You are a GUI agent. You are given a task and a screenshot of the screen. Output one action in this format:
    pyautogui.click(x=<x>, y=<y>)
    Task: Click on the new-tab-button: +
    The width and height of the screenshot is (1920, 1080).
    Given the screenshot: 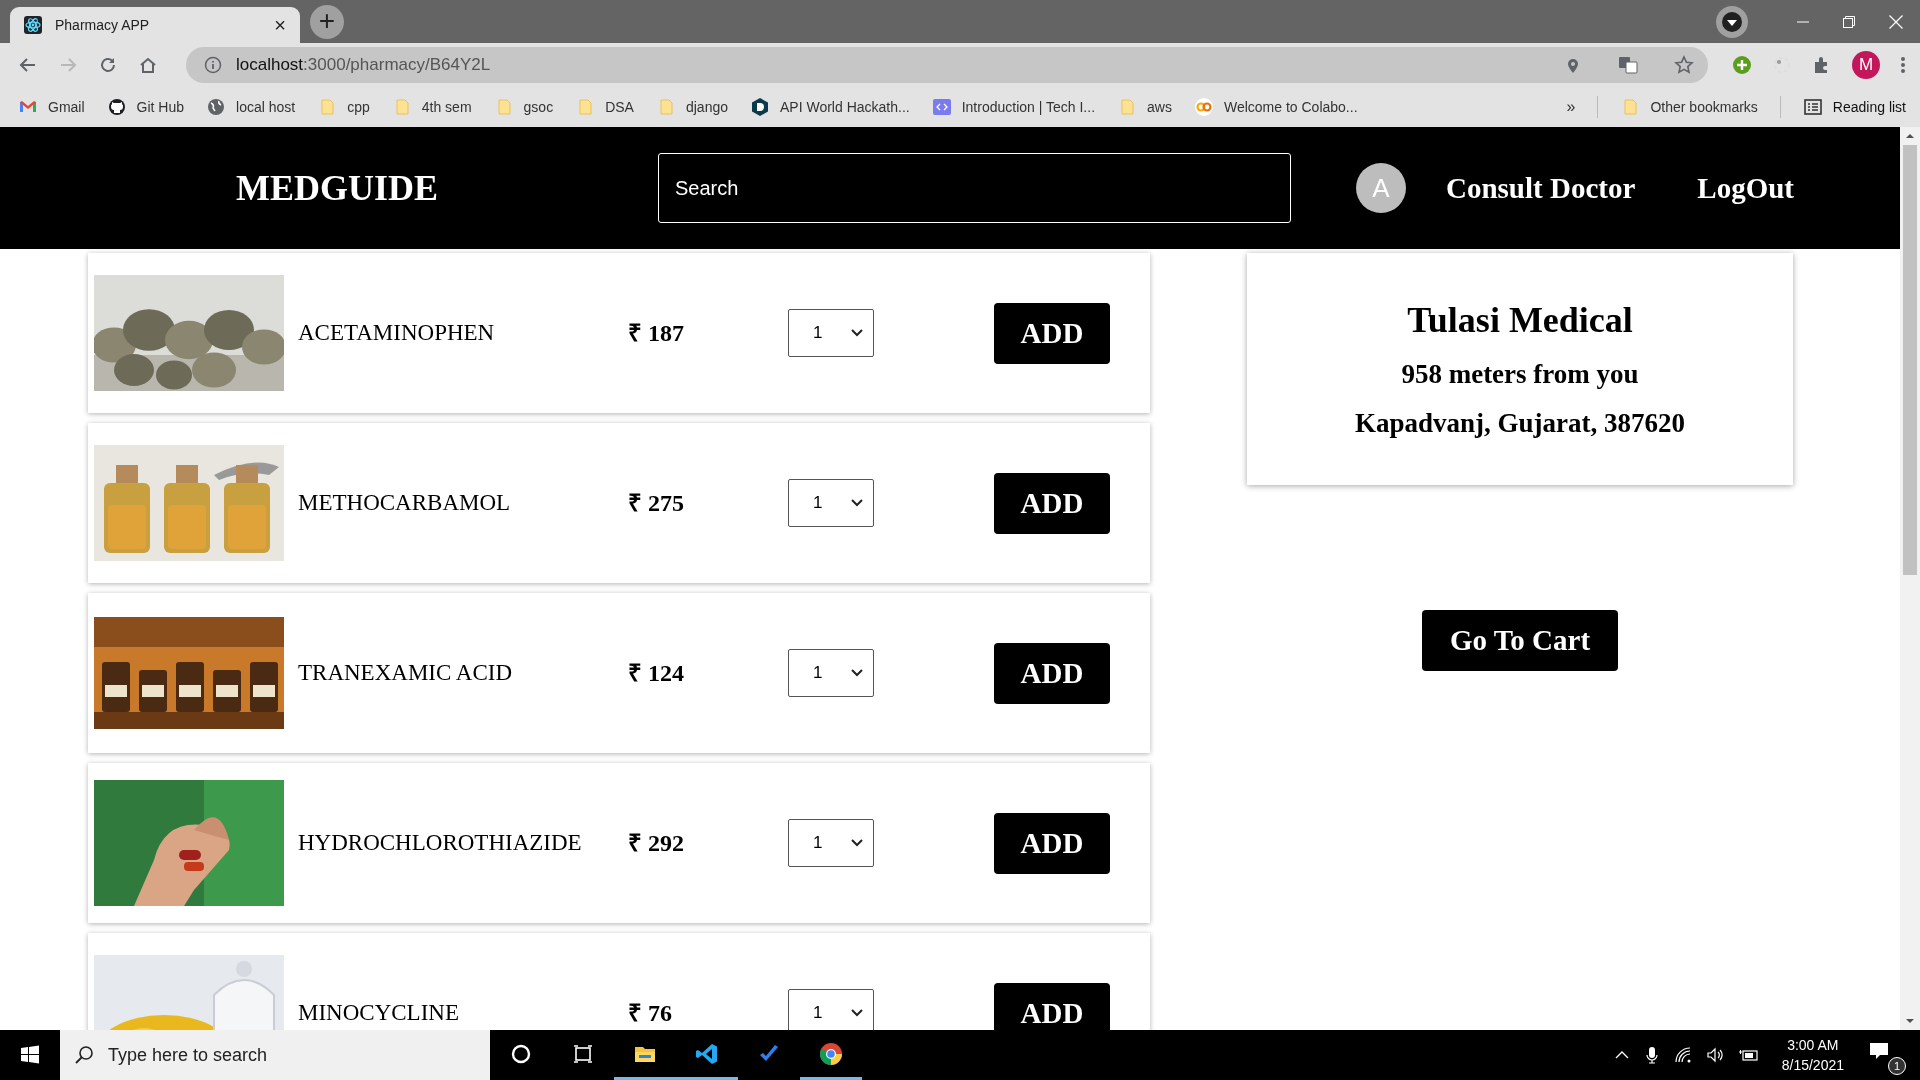 What is the action you would take?
    pyautogui.click(x=327, y=22)
    